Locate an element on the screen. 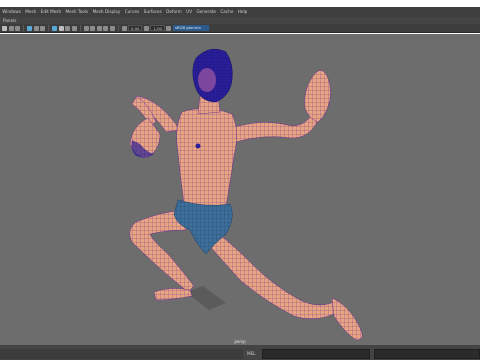  select-camera-icon is located at coordinates (4, 28).